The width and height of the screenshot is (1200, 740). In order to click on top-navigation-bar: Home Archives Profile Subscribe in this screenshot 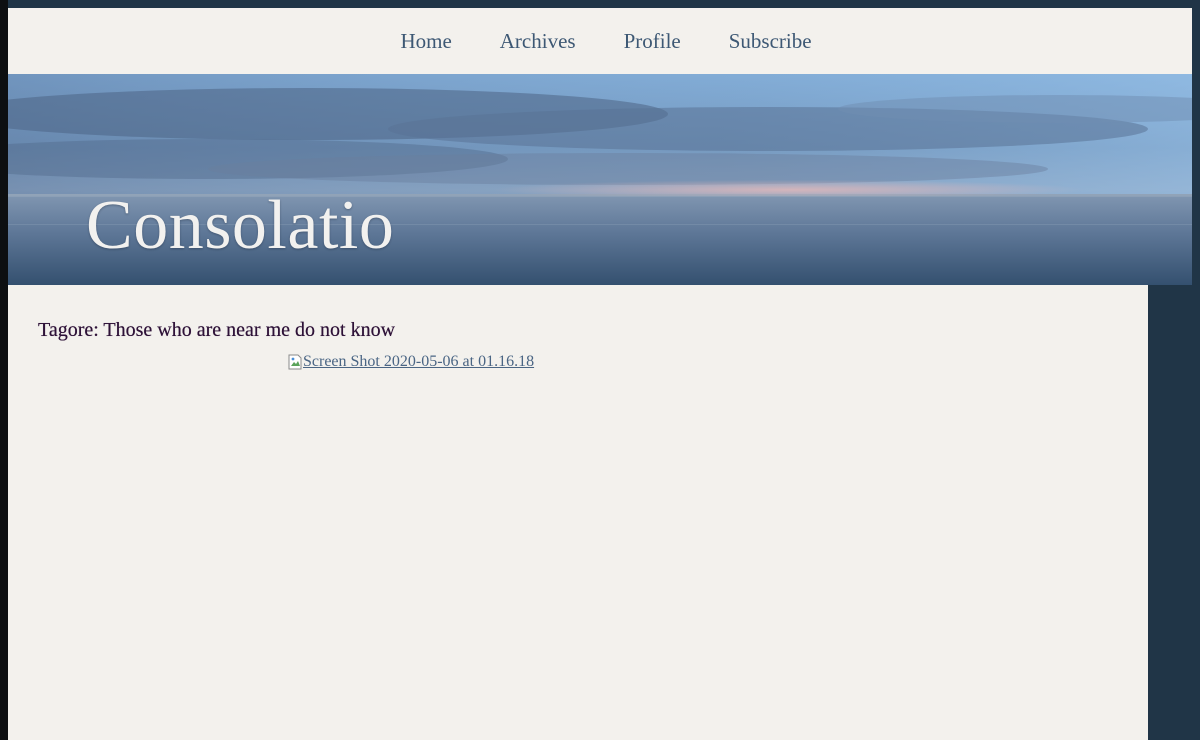, I will do `click(600, 41)`.